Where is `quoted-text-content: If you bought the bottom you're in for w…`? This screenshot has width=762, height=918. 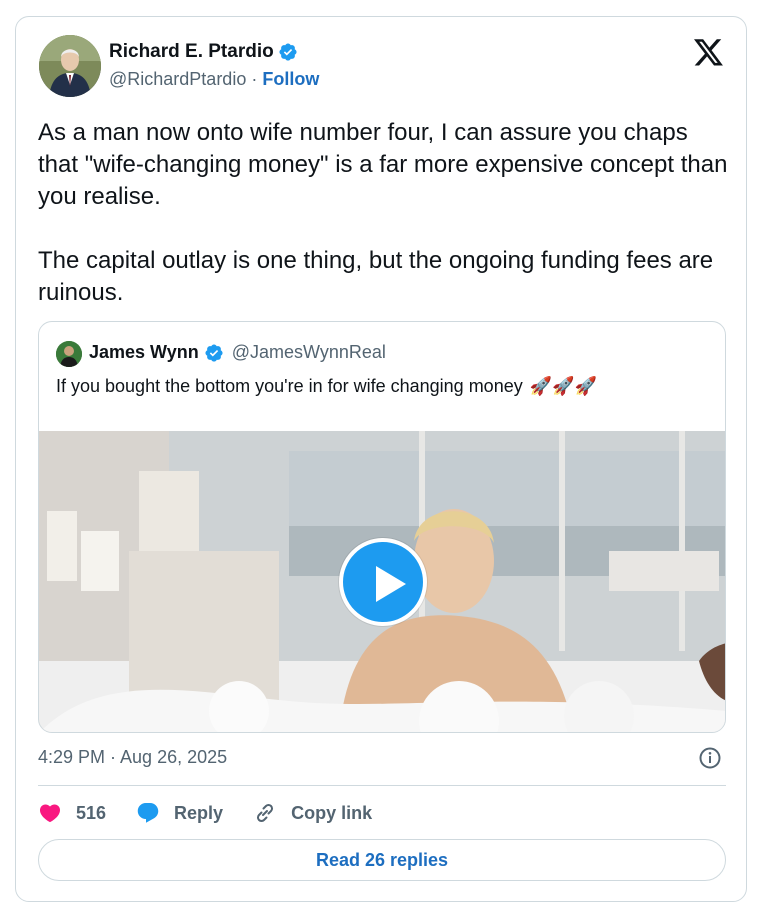
quoted-text-content: If you bought the bottom you're in for w… is located at coordinates (289, 386).